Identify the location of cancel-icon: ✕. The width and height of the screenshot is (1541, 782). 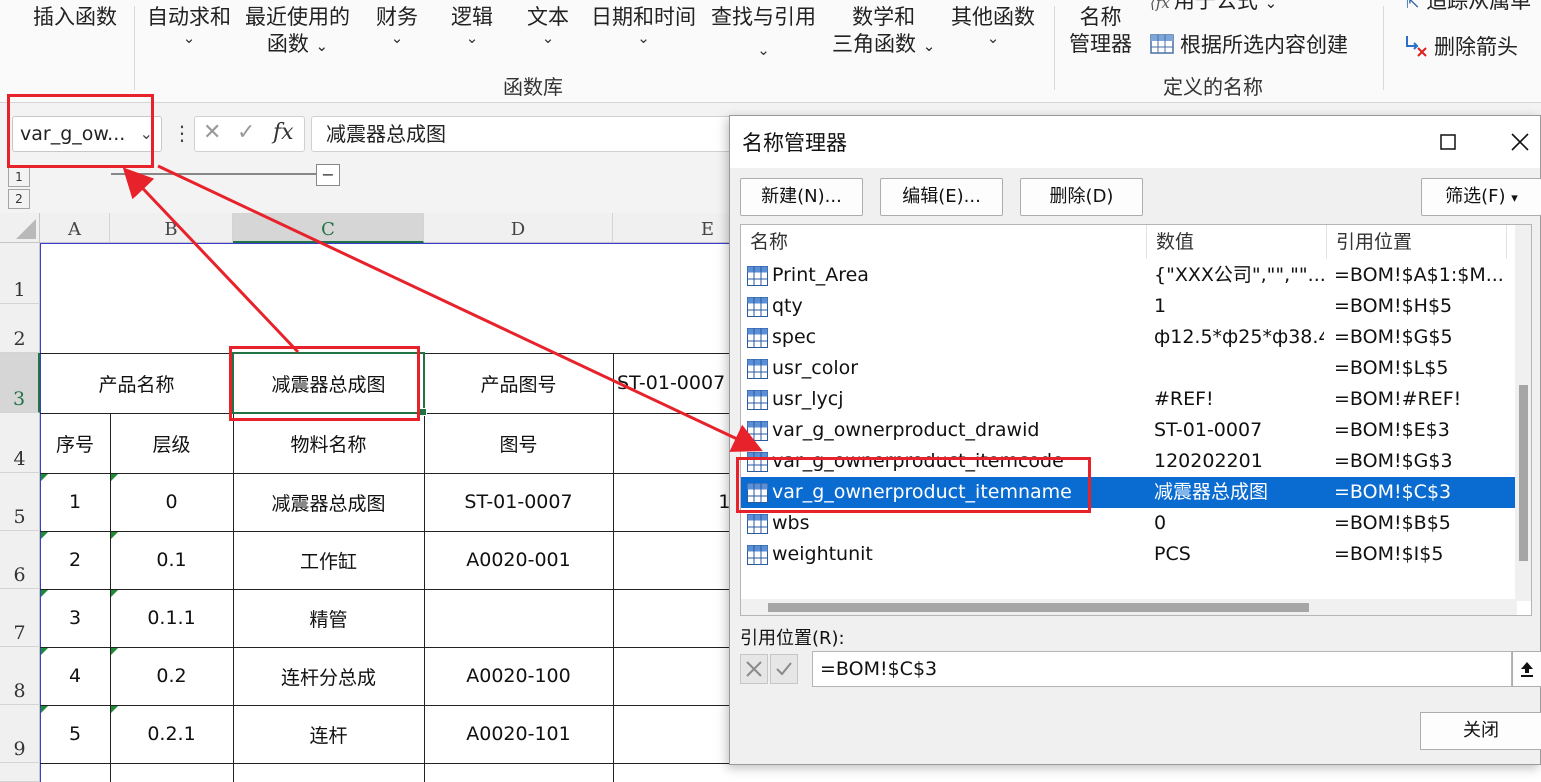
(212, 132).